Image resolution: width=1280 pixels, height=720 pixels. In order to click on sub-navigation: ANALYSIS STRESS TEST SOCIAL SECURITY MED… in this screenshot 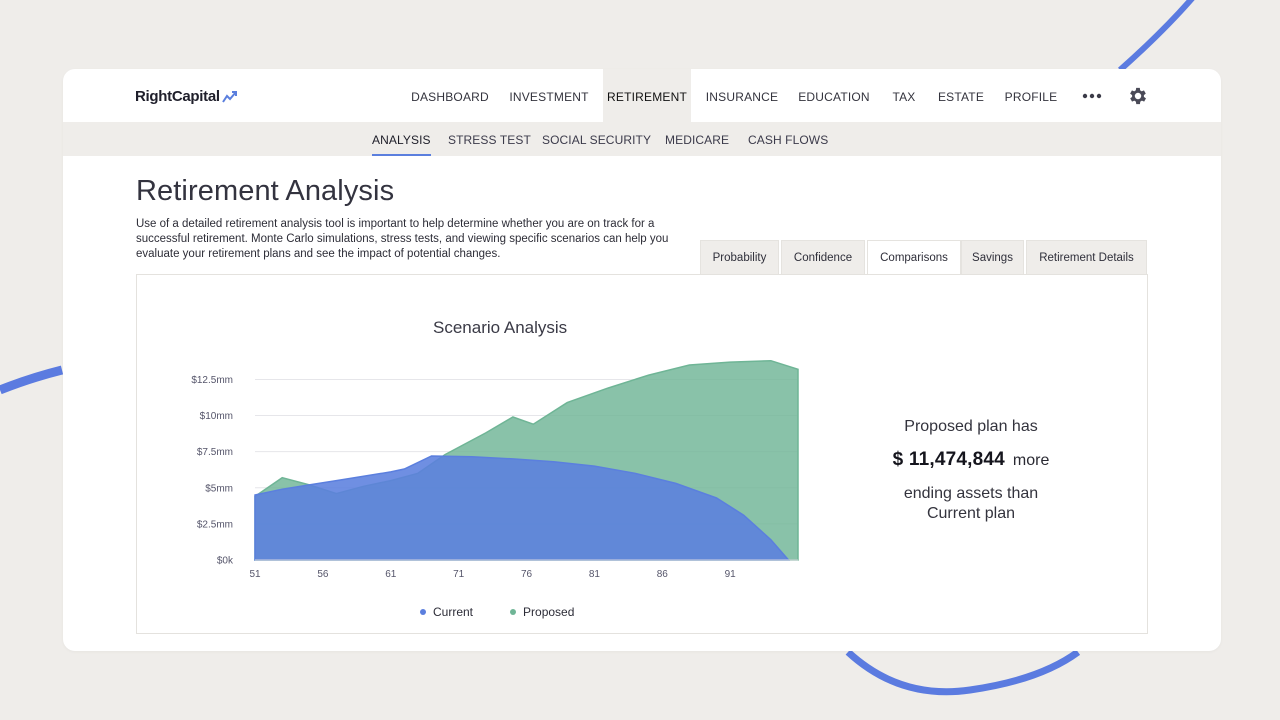, I will do `click(642, 139)`.